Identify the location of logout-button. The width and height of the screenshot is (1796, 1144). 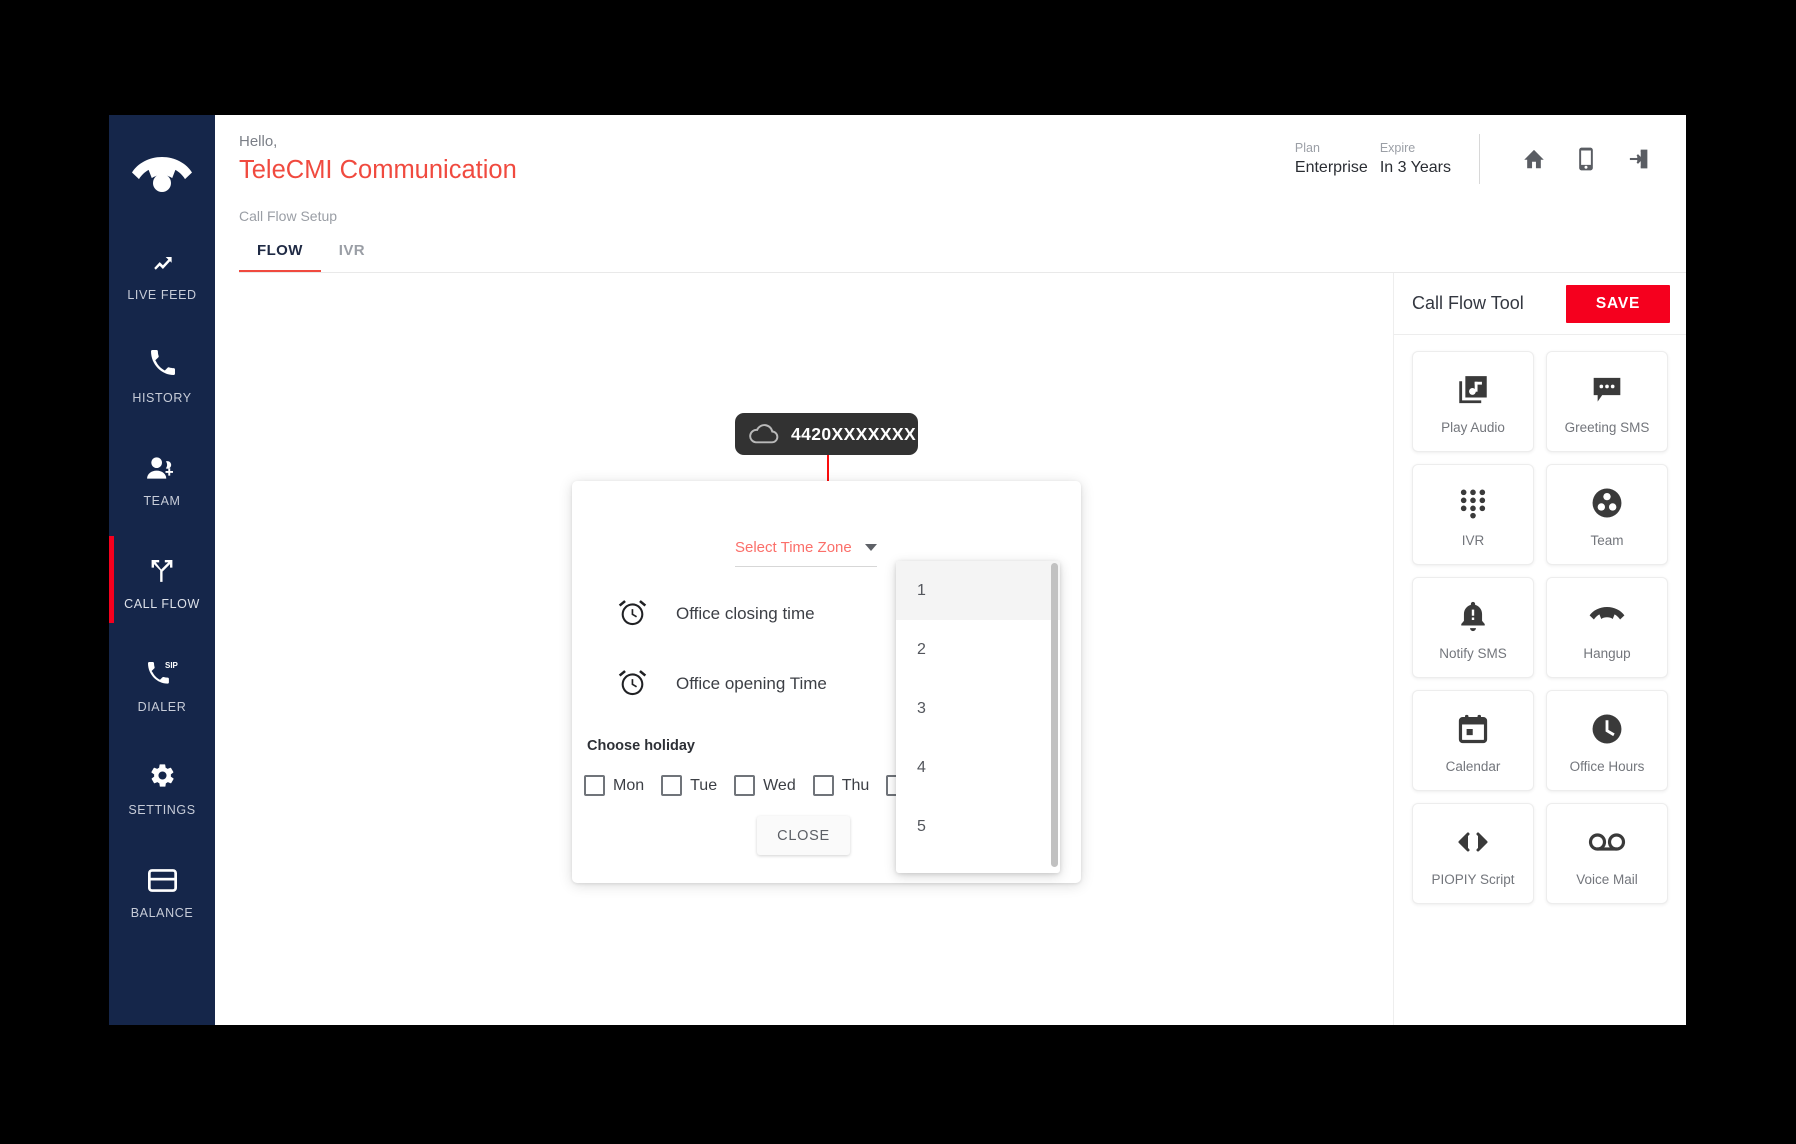
(1638, 159).